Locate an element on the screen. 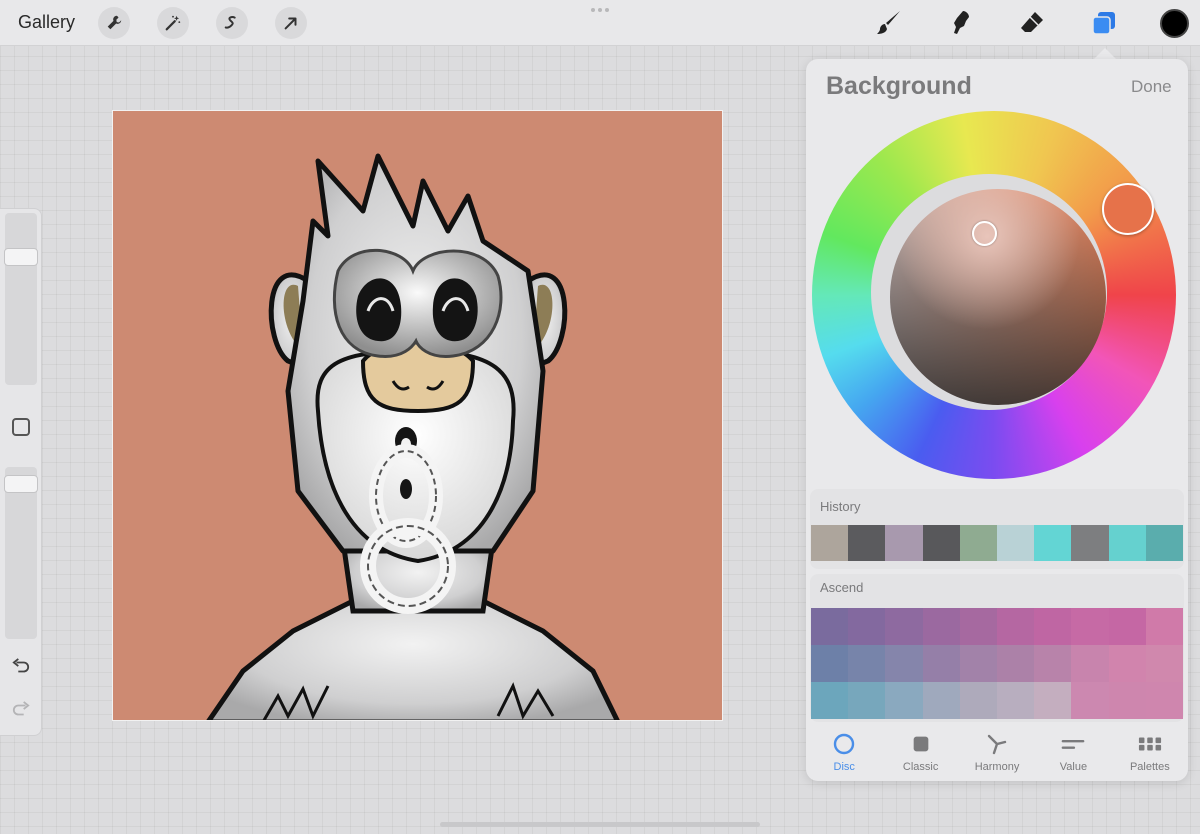  harmony-icon is located at coordinates (997, 744).